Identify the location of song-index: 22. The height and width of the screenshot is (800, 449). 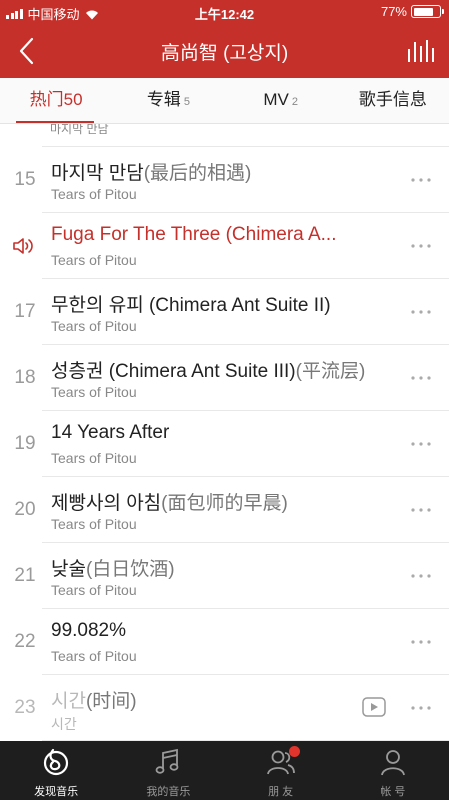
(25, 641).